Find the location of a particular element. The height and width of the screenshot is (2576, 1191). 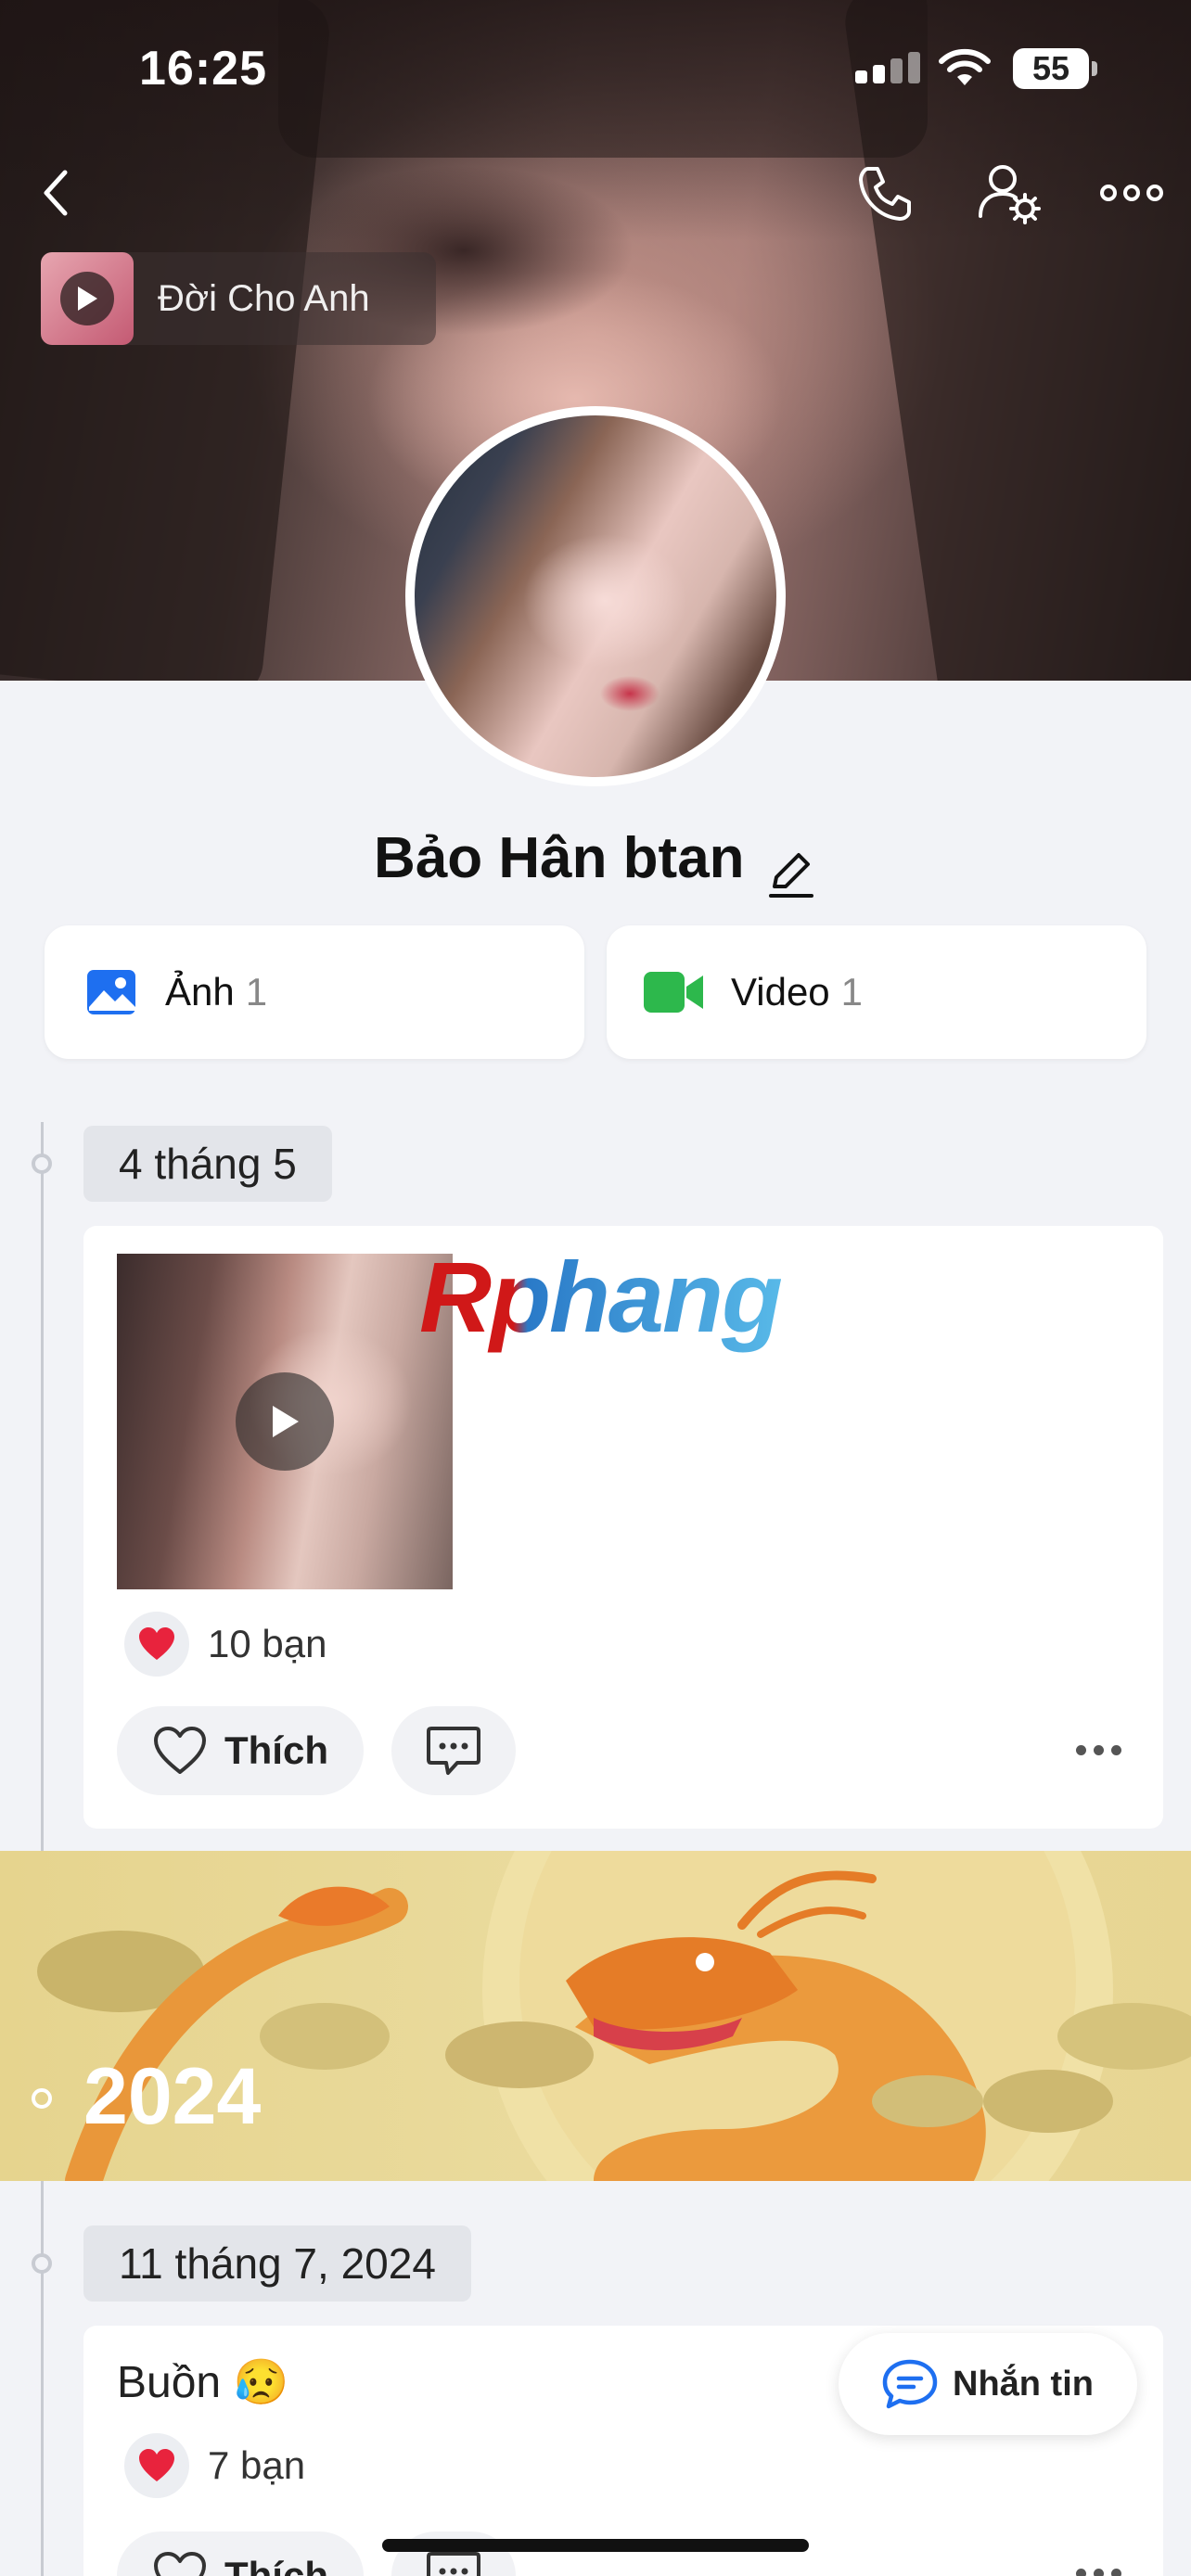

music-cover-thumbnail is located at coordinates (87, 298).